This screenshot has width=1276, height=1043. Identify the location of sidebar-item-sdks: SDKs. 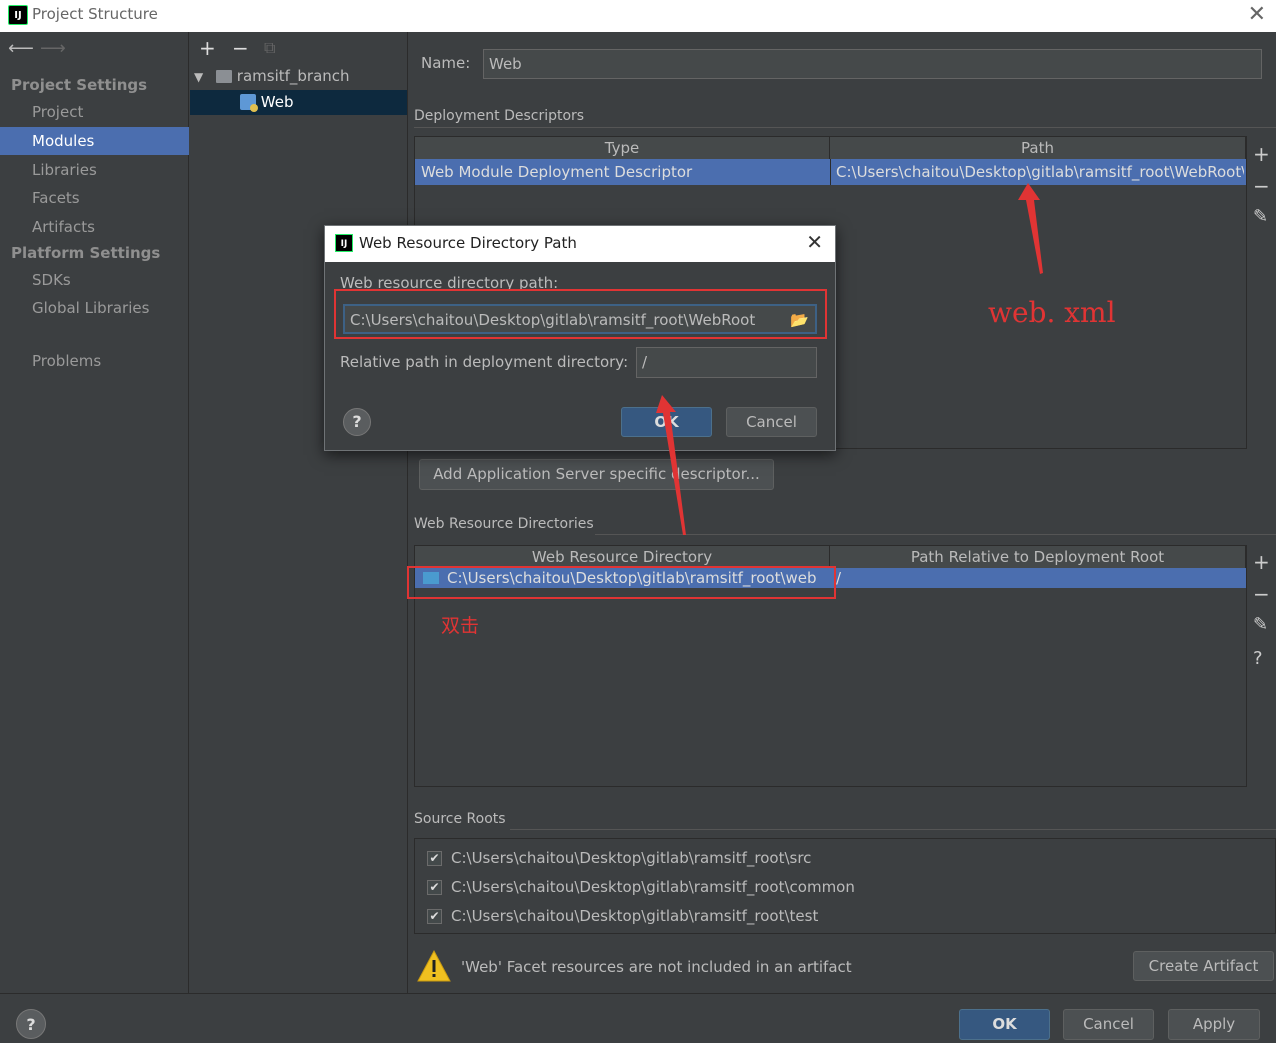
(94, 280).